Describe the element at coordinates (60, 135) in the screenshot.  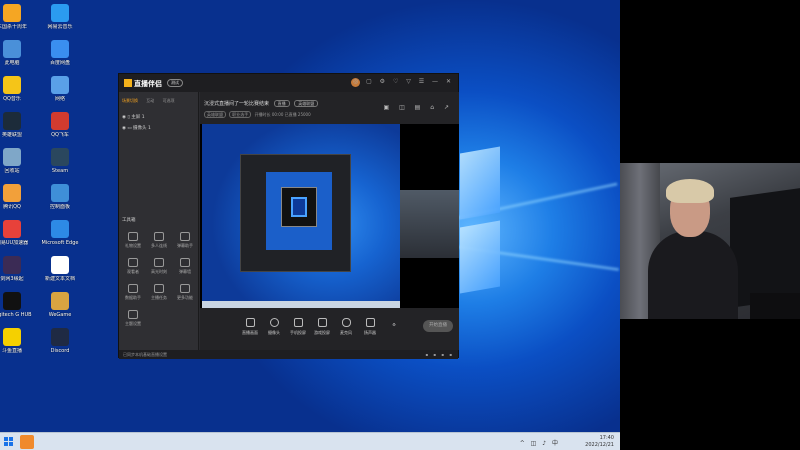
I see `desktop-icon-label: QQ飞车` at that location.